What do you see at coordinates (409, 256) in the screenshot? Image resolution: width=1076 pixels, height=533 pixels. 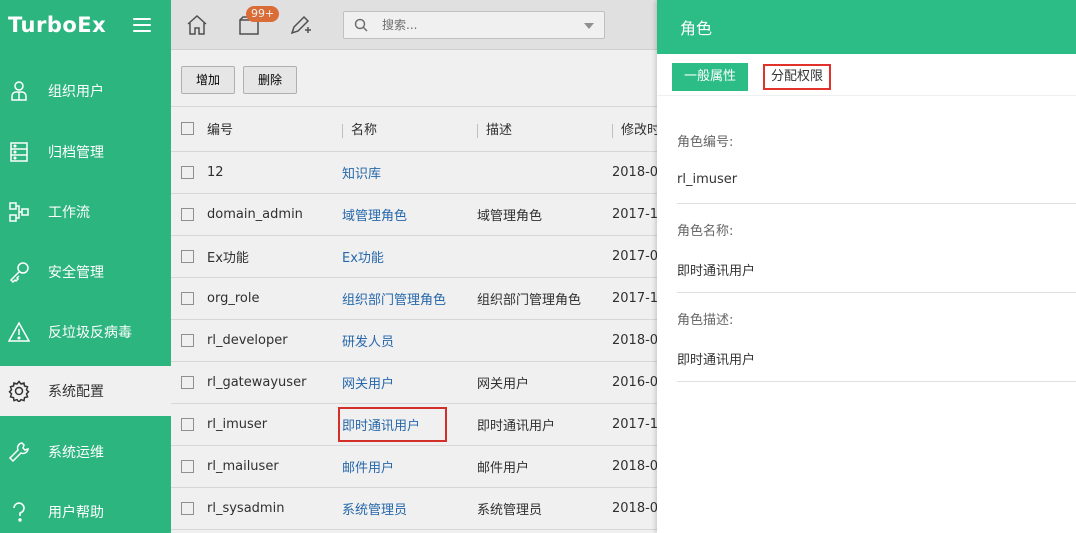 I see `cell-name: Ex功能` at bounding box center [409, 256].